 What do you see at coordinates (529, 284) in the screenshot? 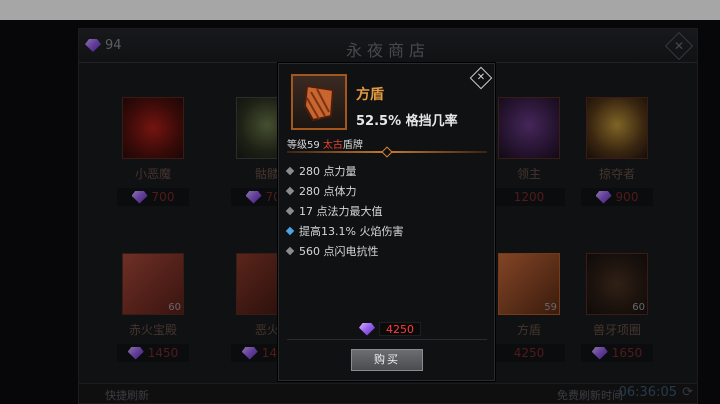
I see `shield-icon: 59` at bounding box center [529, 284].